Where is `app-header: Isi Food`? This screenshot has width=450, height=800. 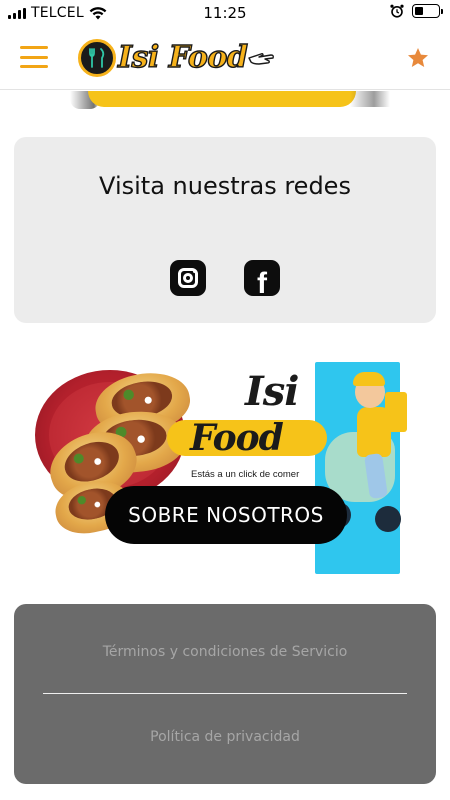 app-header: Isi Food is located at coordinates (225, 58).